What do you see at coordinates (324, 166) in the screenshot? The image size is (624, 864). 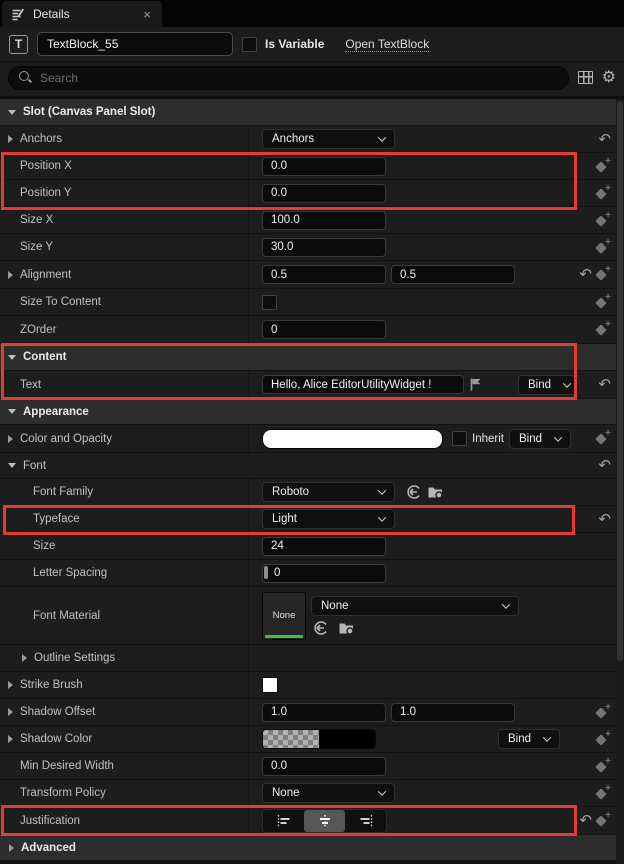 I see `position-x-input` at bounding box center [324, 166].